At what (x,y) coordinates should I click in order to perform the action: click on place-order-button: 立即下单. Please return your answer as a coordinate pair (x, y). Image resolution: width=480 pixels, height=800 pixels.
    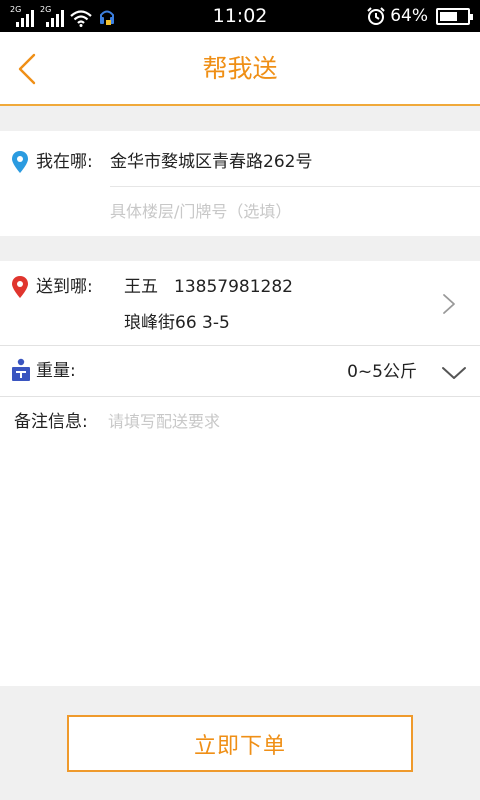
    Looking at the image, I should click on (240, 743).